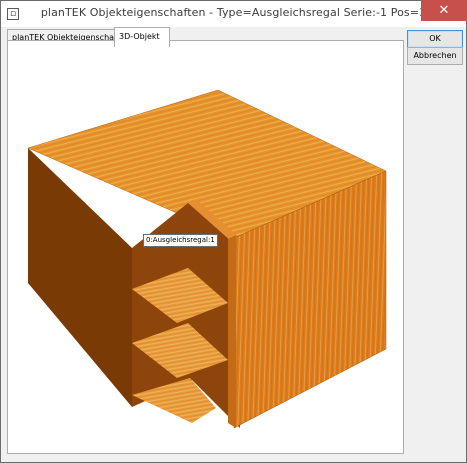  I want to click on divider-panel, so click(232, 331).